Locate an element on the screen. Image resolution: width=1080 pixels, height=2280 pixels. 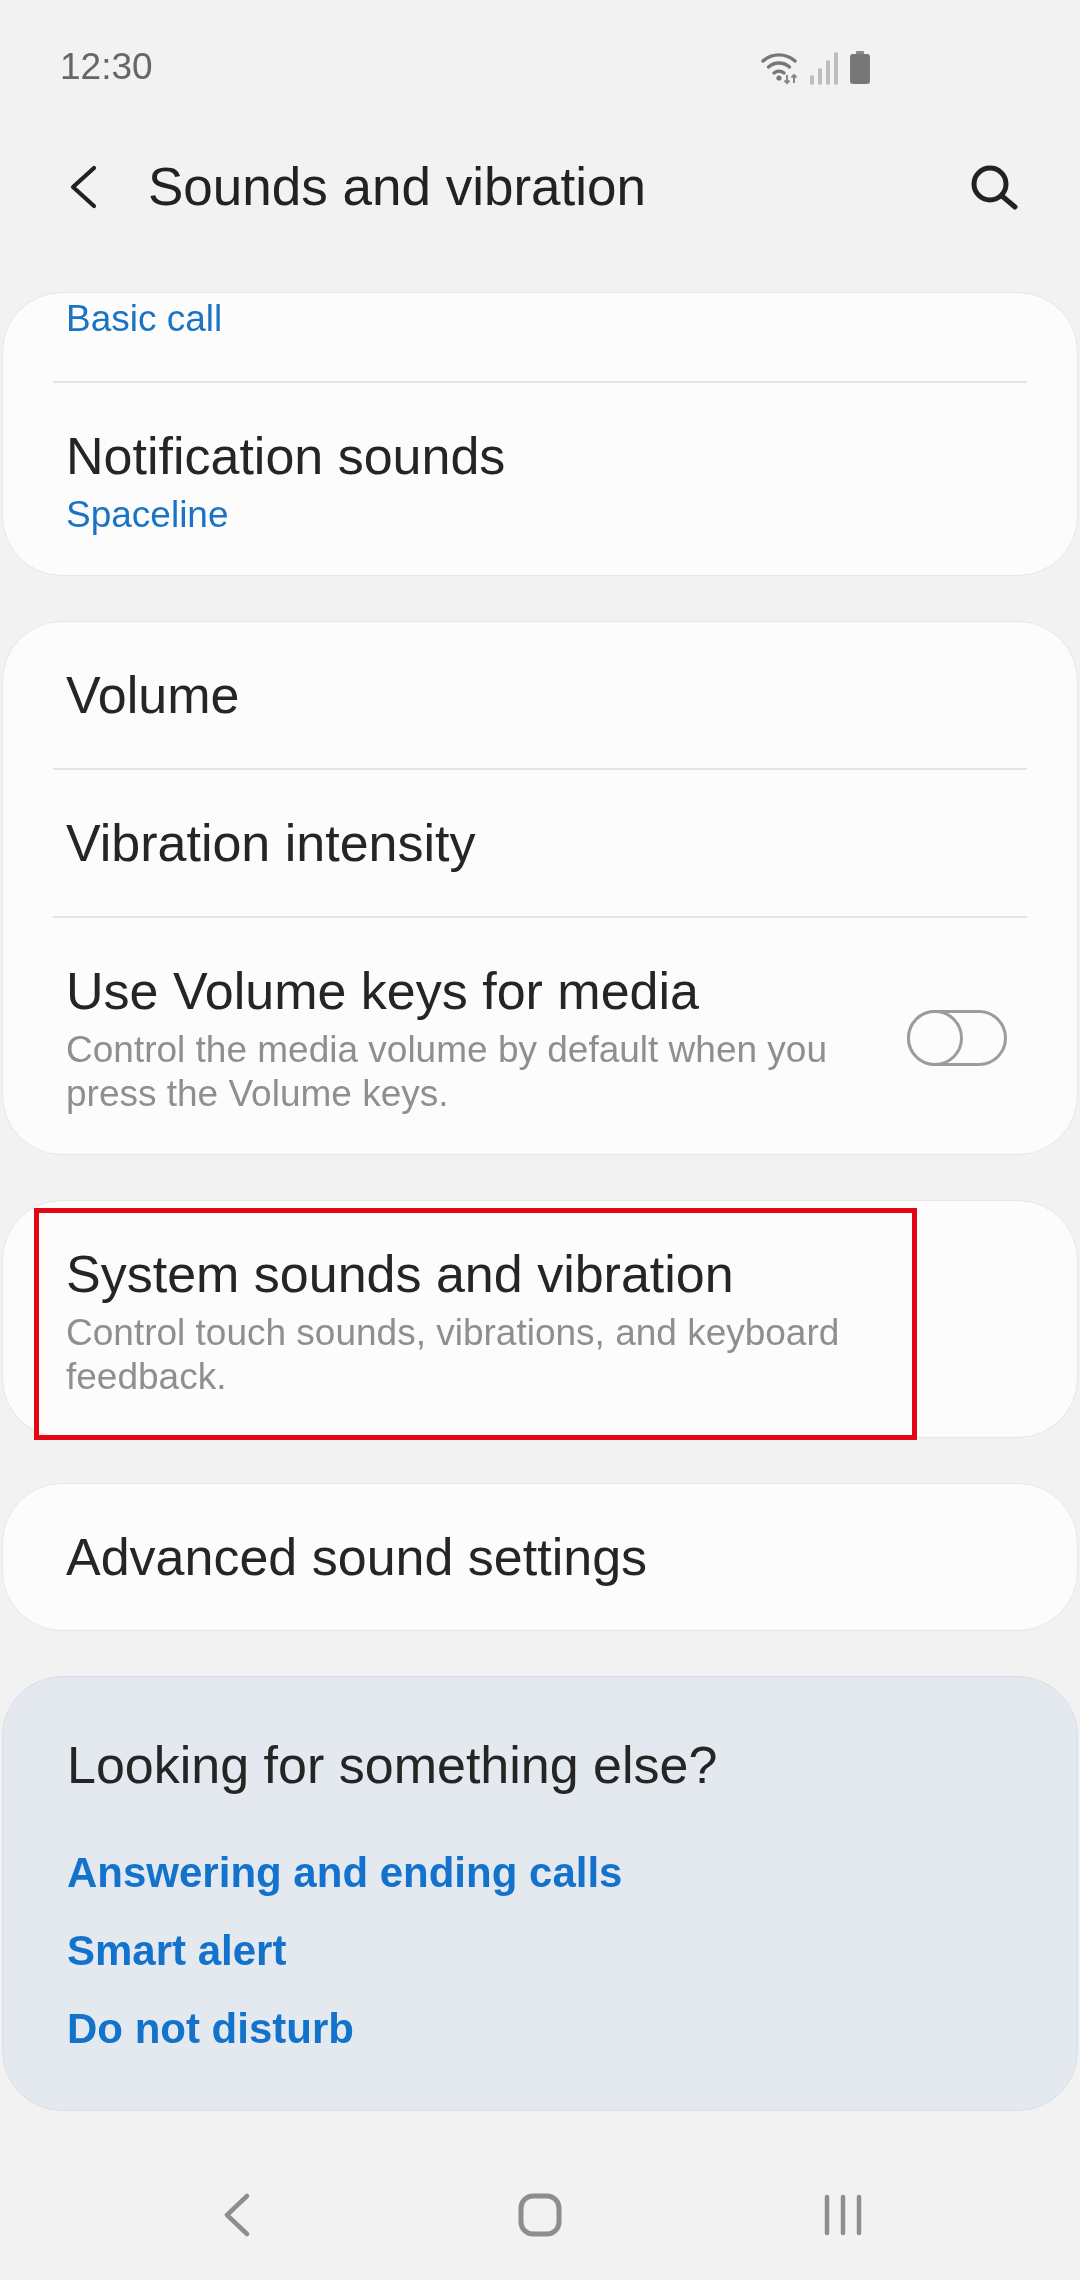
suggestion-link: Answering and ending calls is located at coordinates (345, 1873).